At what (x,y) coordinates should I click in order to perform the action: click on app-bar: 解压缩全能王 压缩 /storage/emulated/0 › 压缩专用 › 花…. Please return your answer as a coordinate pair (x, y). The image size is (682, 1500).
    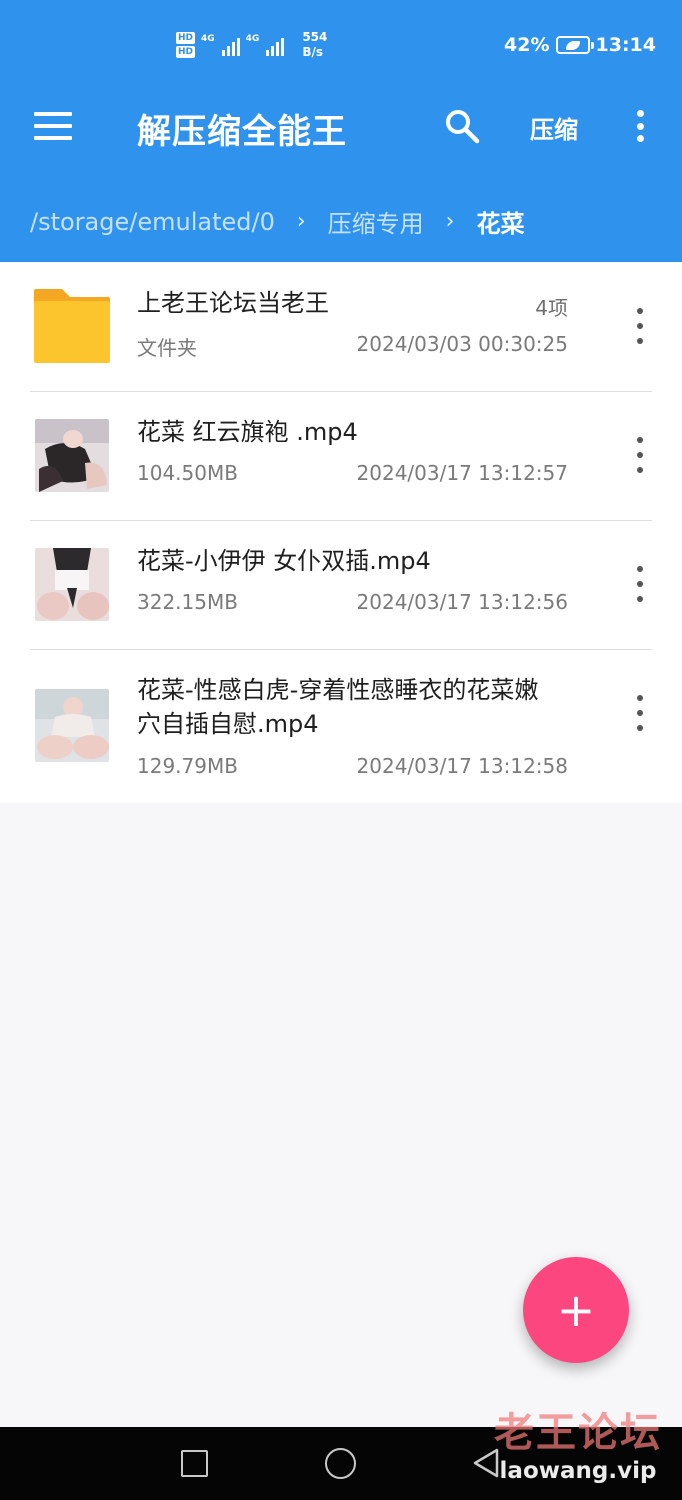
    Looking at the image, I should click on (341, 176).